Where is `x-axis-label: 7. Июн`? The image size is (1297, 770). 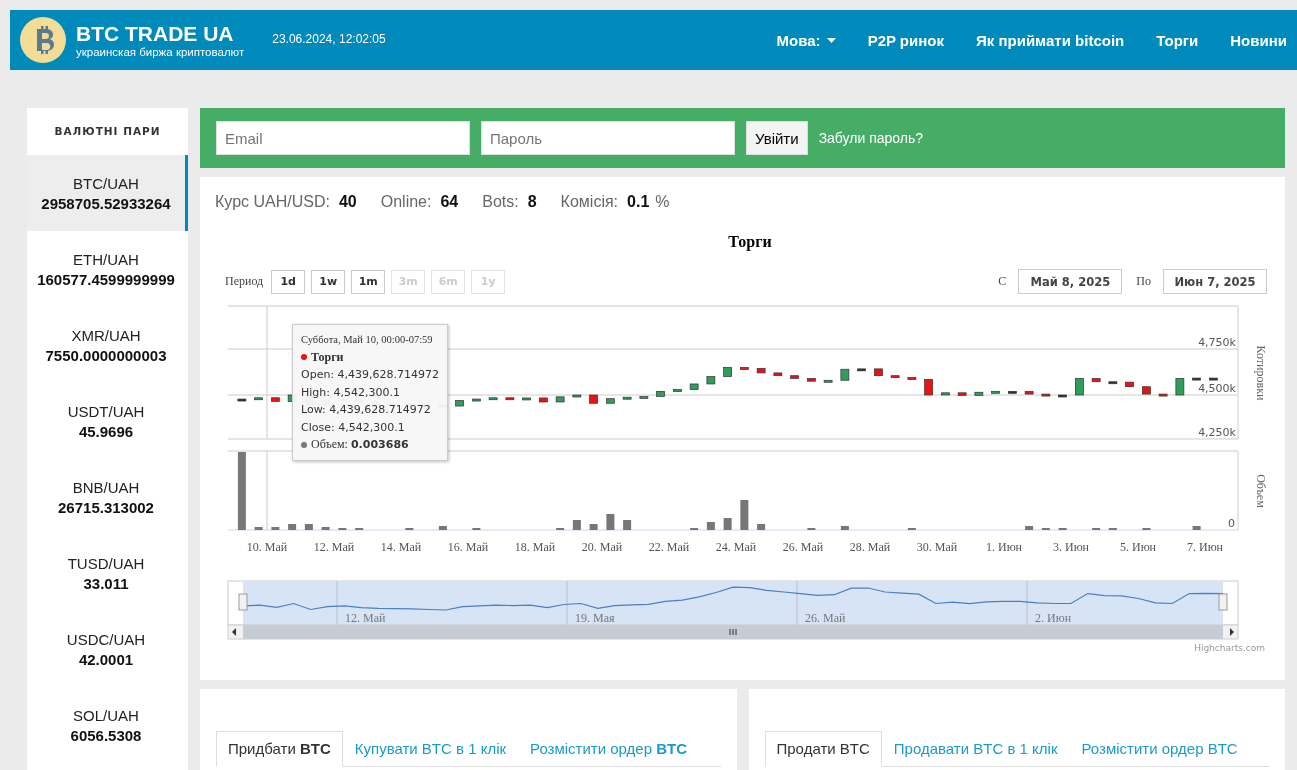 x-axis-label: 7. Июн is located at coordinates (1205, 547).